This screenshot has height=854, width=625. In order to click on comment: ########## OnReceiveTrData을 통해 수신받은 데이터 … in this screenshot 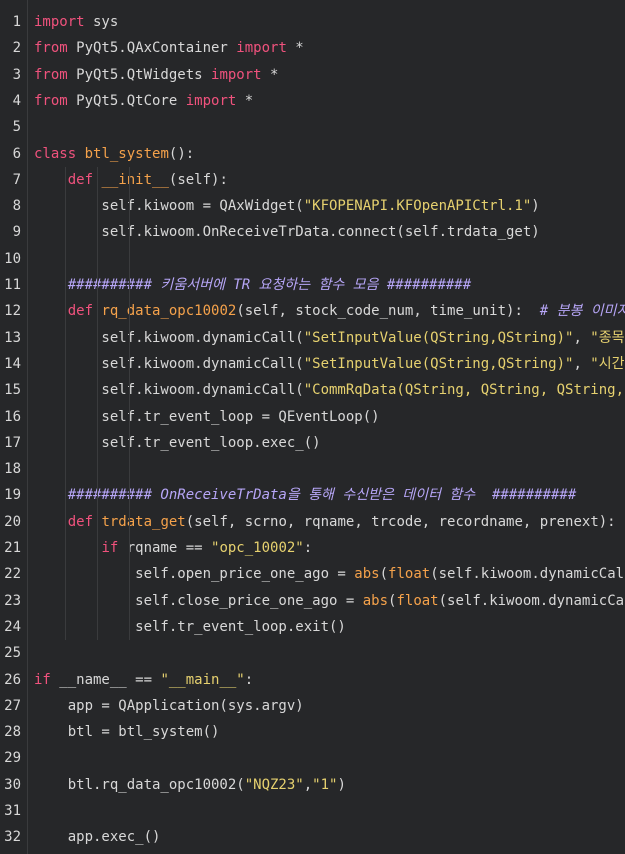, I will do `click(322, 495)`.